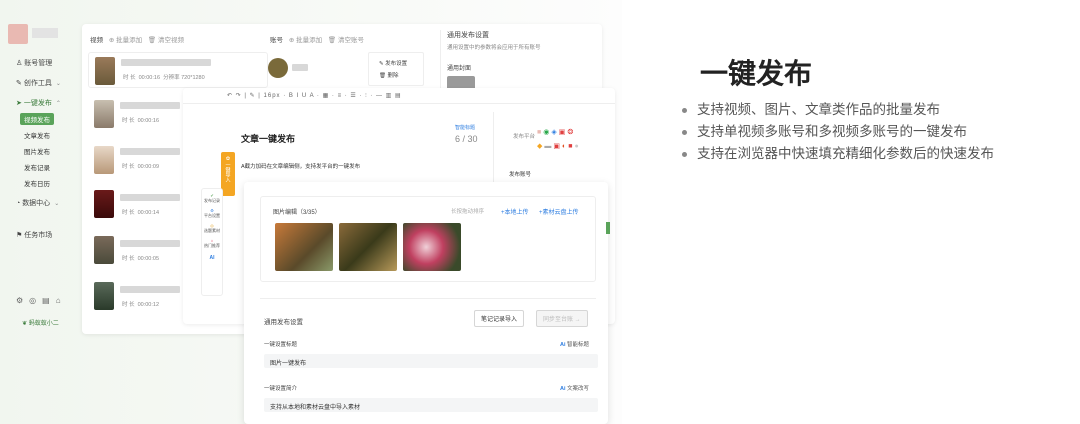 This screenshot has width=1080, height=424. What do you see at coordinates (141, 121) in the screenshot?
I see `video-meta: 时 长 00:00:16` at bounding box center [141, 121].